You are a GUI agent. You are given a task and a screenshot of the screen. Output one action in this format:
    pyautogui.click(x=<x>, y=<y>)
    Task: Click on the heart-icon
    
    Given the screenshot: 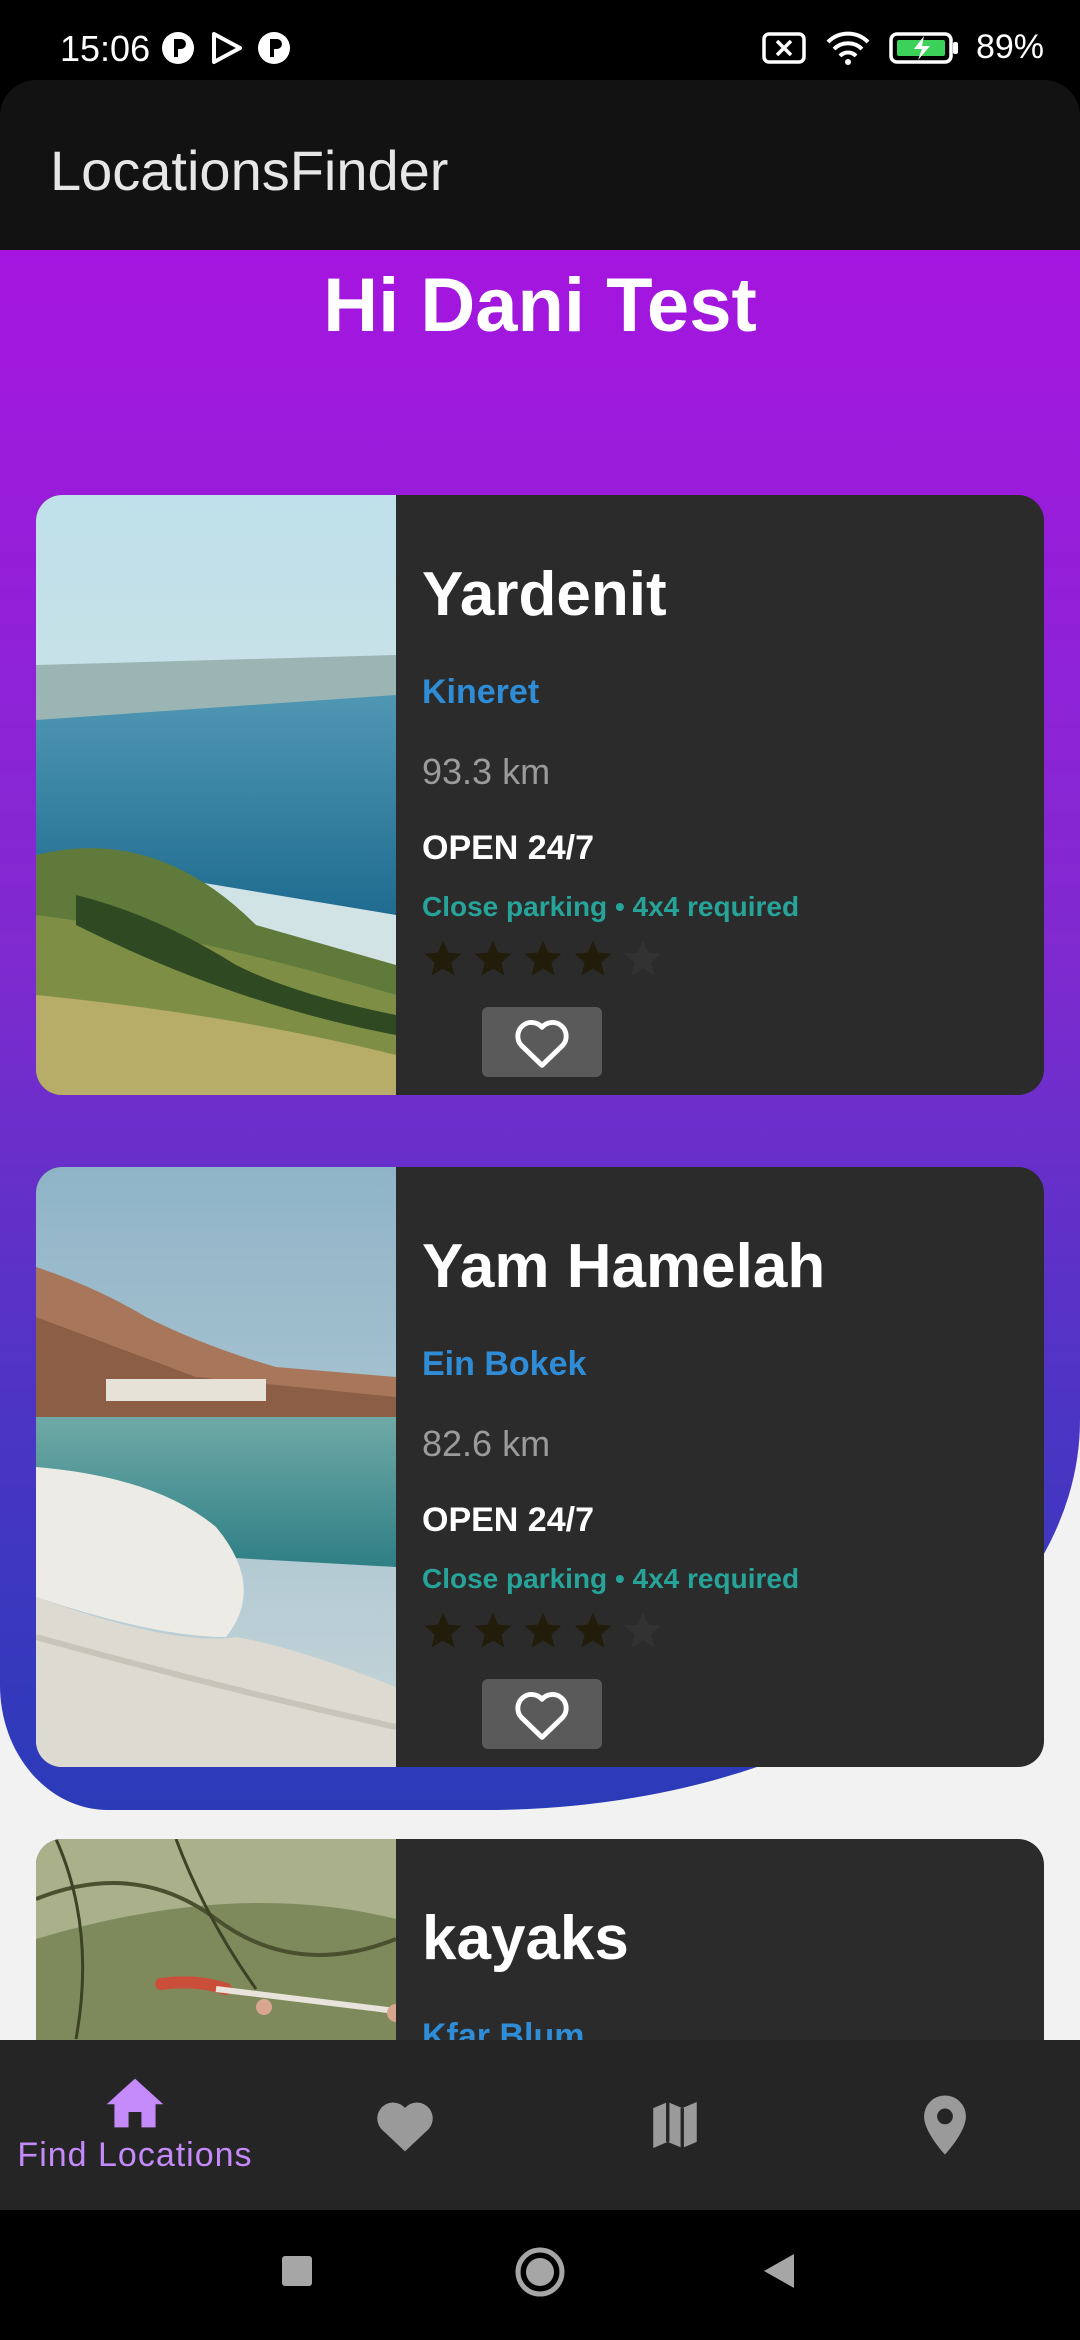 What is the action you would take?
    pyautogui.click(x=405, y=2127)
    